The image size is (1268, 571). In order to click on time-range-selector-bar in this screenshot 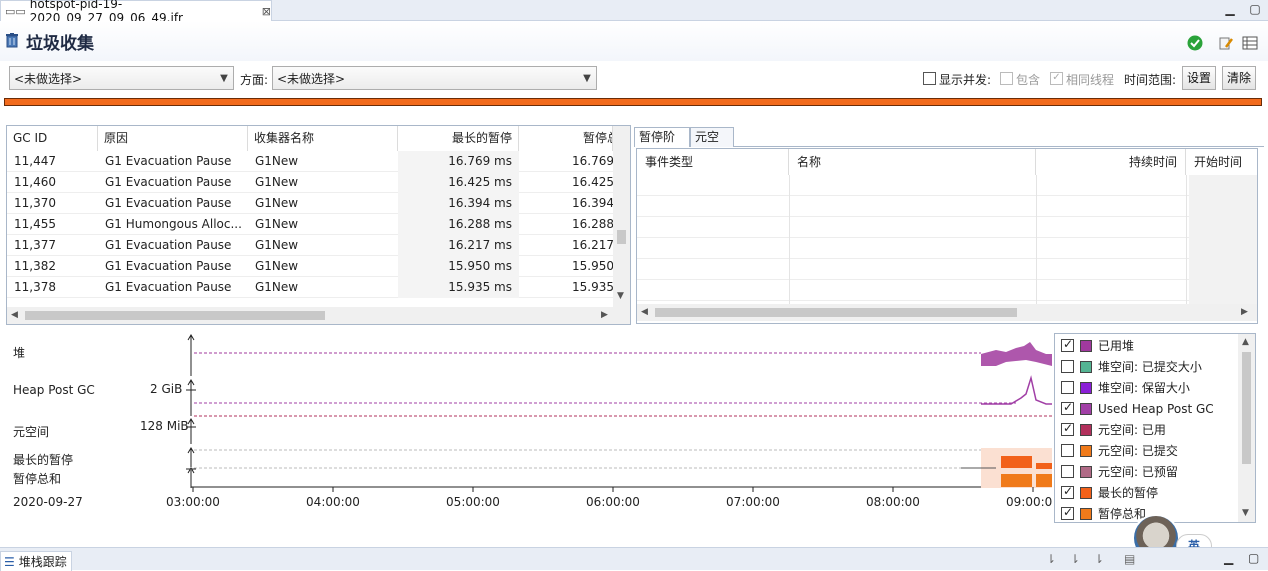, I will do `click(633, 102)`.